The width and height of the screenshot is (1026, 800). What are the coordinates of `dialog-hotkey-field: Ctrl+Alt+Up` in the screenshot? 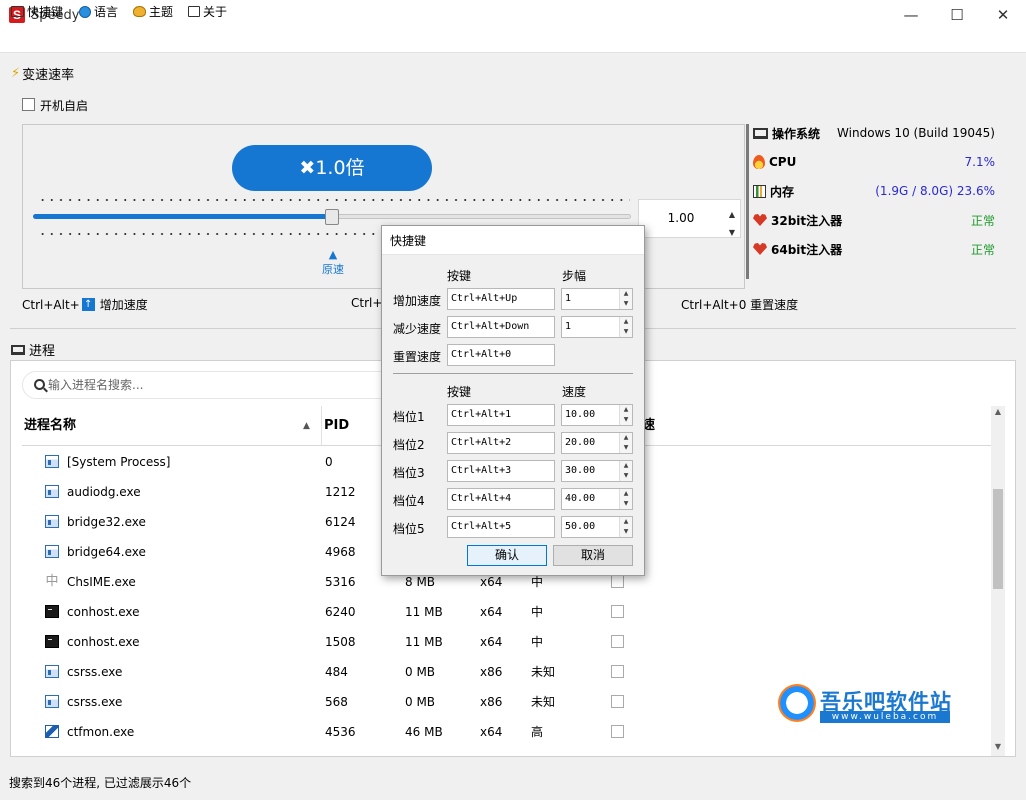 It's located at (501, 299).